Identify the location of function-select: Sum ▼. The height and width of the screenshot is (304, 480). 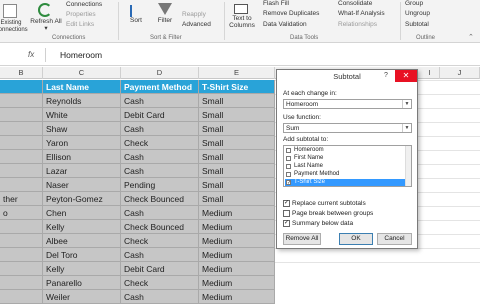
(347, 128).